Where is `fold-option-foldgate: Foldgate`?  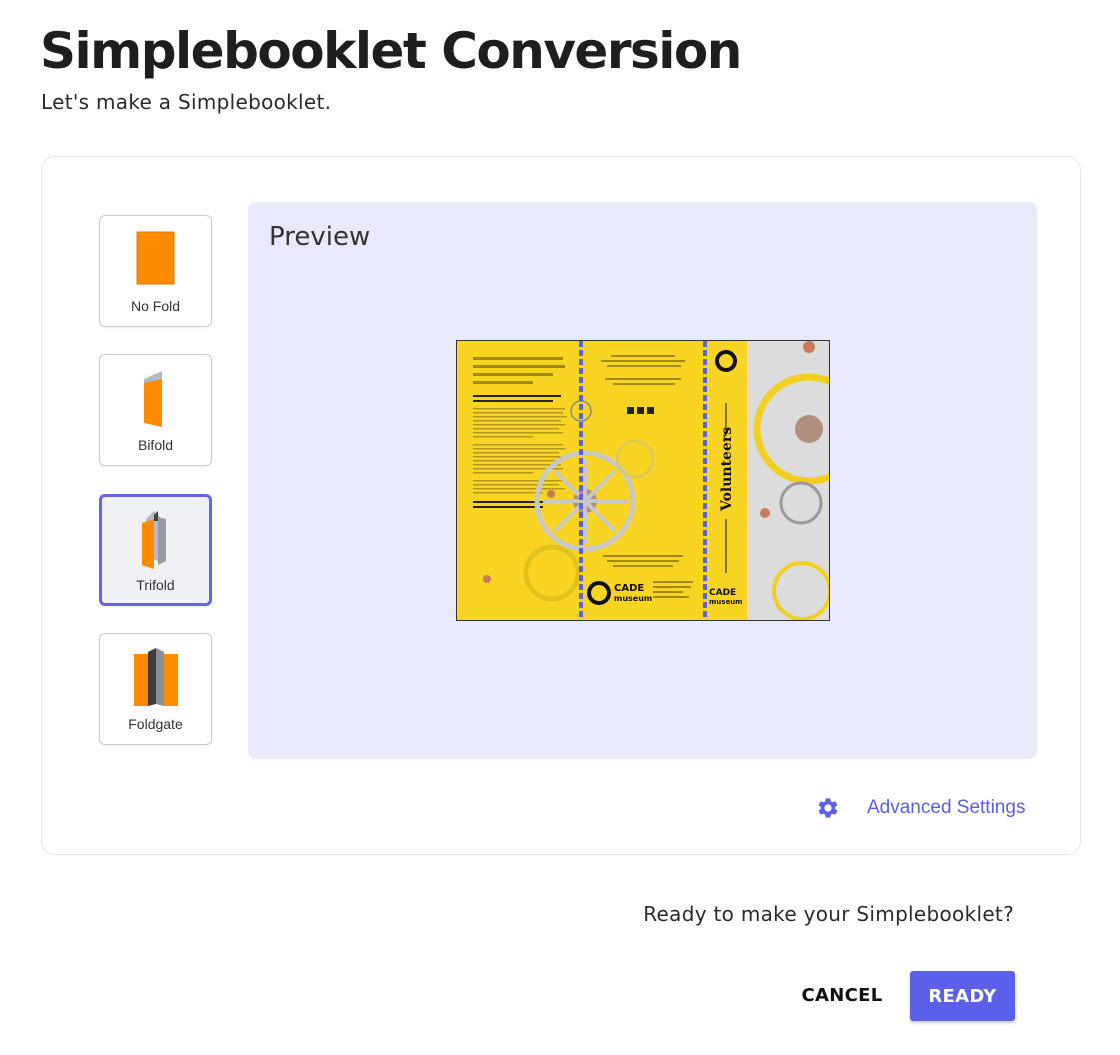
fold-option-foldgate: Foldgate is located at coordinates (155, 689).